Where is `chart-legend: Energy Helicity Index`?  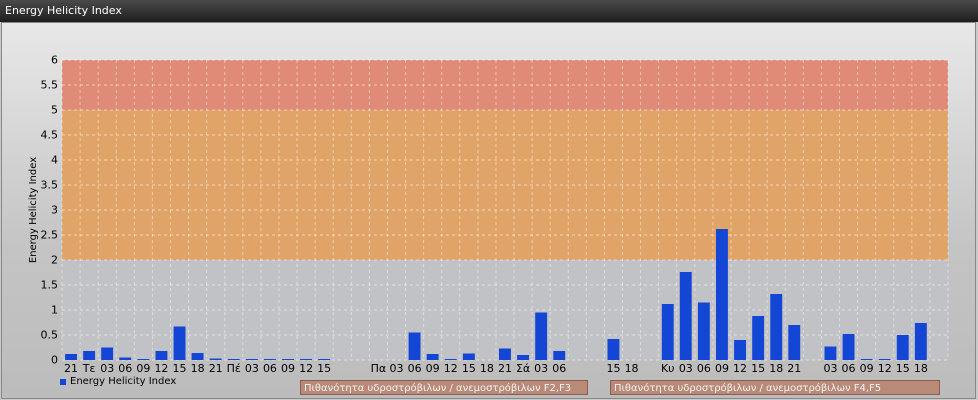 chart-legend: Energy Helicity Index is located at coordinates (118, 381).